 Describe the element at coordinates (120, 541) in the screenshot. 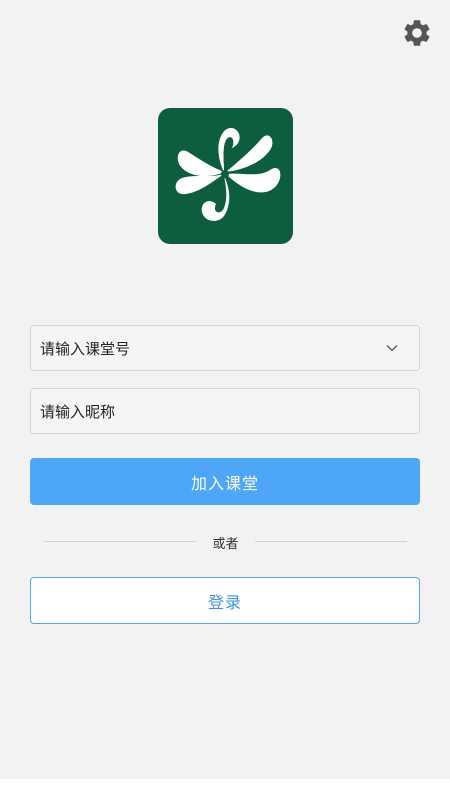

I see `divider-line-left` at that location.